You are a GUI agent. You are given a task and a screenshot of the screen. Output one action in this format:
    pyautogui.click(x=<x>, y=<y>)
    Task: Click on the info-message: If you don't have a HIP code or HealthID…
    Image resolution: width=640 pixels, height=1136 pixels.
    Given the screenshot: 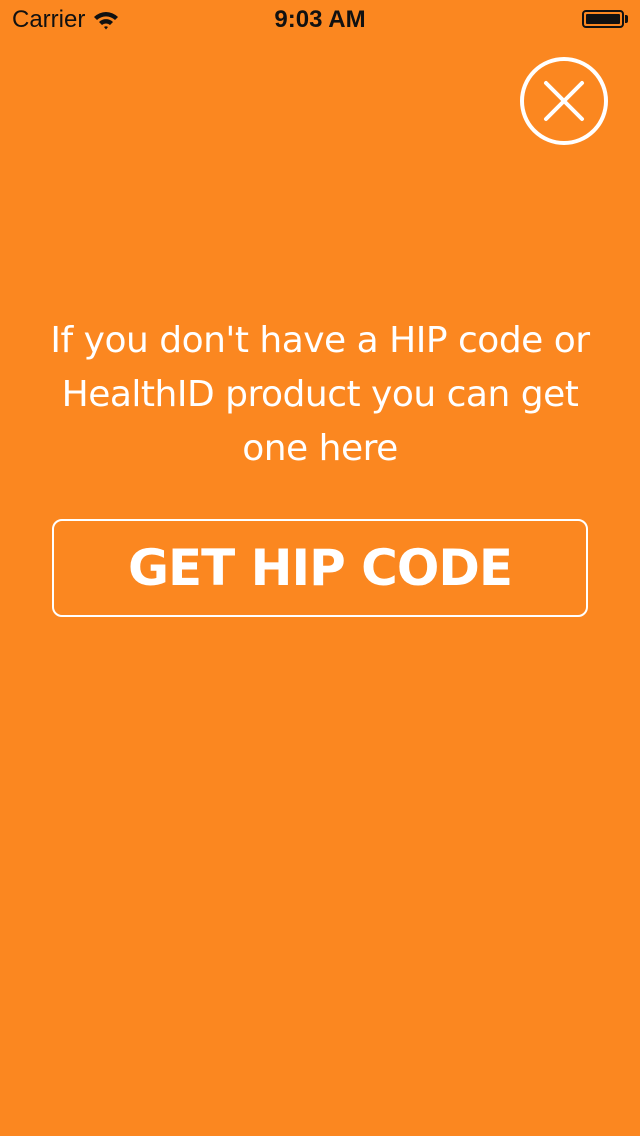 What is the action you would take?
    pyautogui.click(x=320, y=394)
    